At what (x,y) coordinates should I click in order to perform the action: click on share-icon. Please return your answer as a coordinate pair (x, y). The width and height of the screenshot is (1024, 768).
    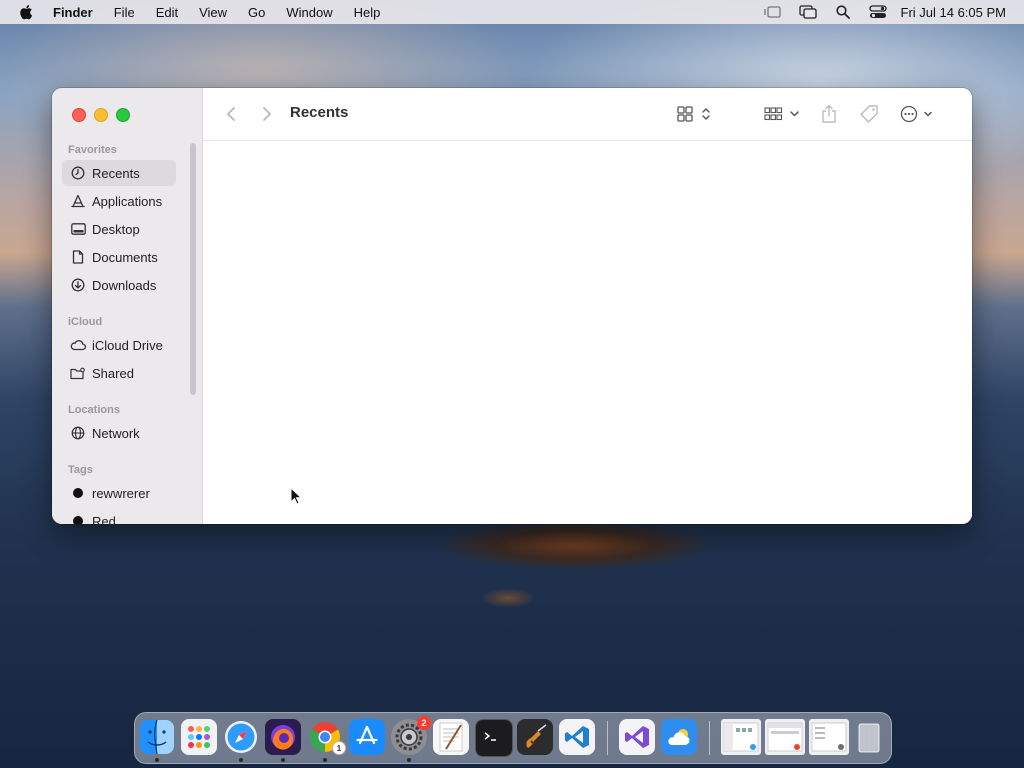
    Looking at the image, I should click on (829, 114).